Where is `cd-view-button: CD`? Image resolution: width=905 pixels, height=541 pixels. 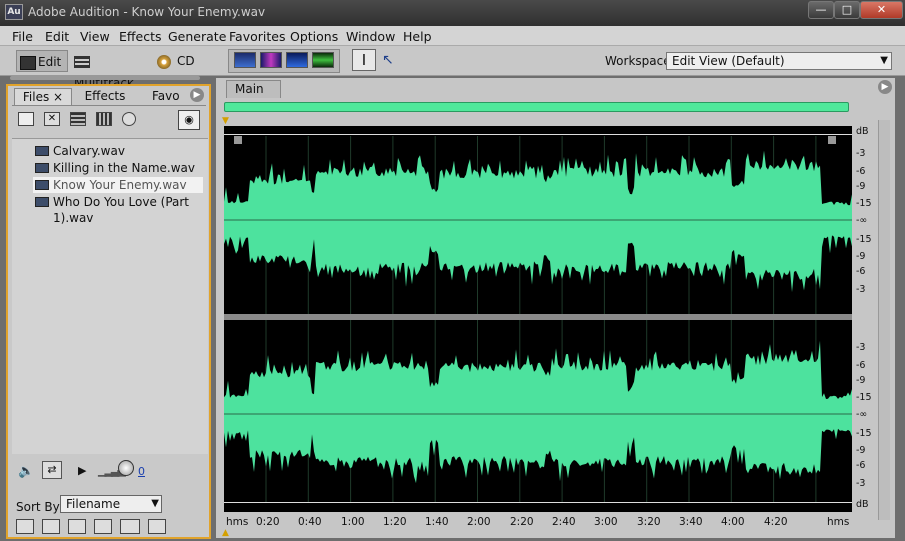 cd-view-button: CD is located at coordinates (179, 61).